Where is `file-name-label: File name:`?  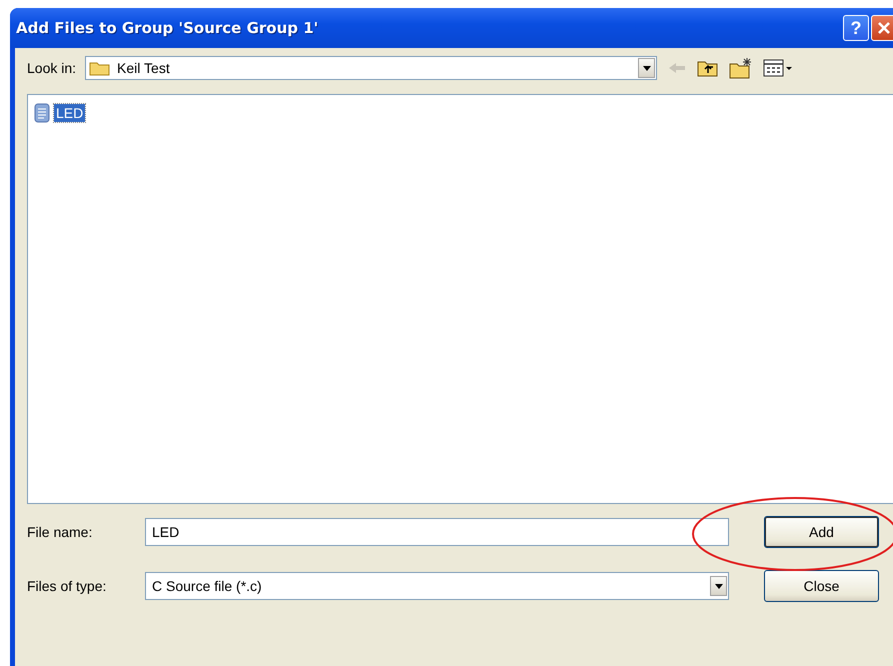
file-name-label: File name: is located at coordinates (60, 532).